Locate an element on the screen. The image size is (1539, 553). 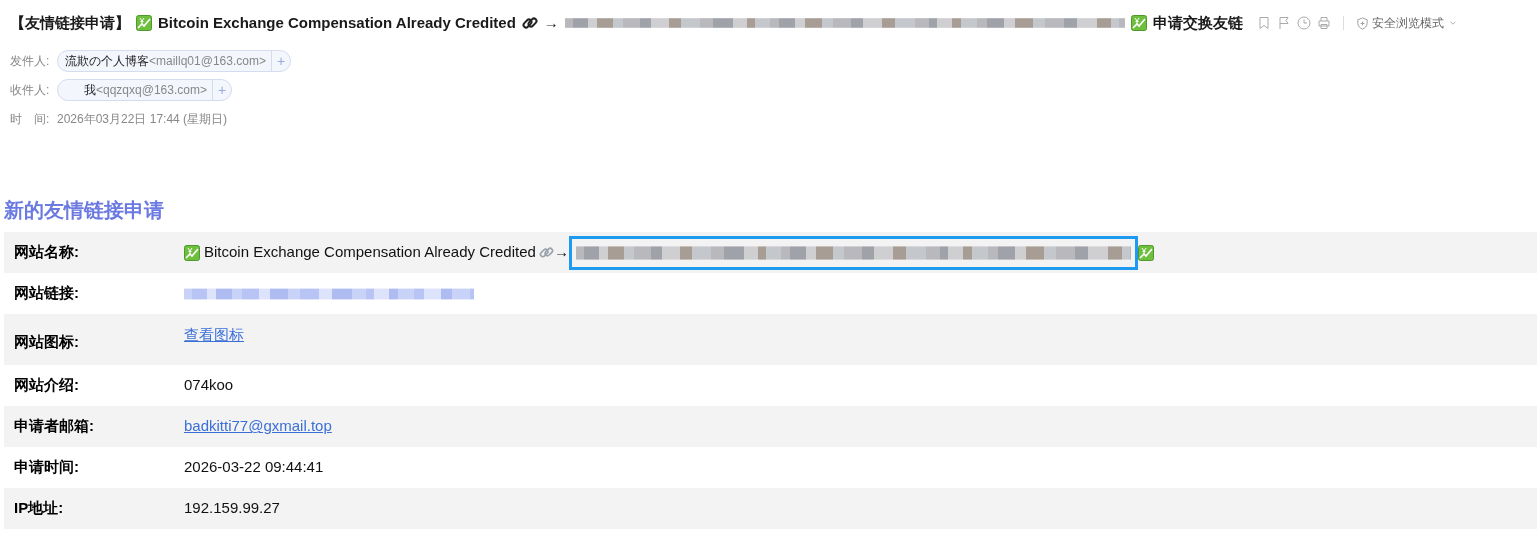
contact-chip: 流欺の个人博客<maillq01@163.com> + is located at coordinates (174, 60).